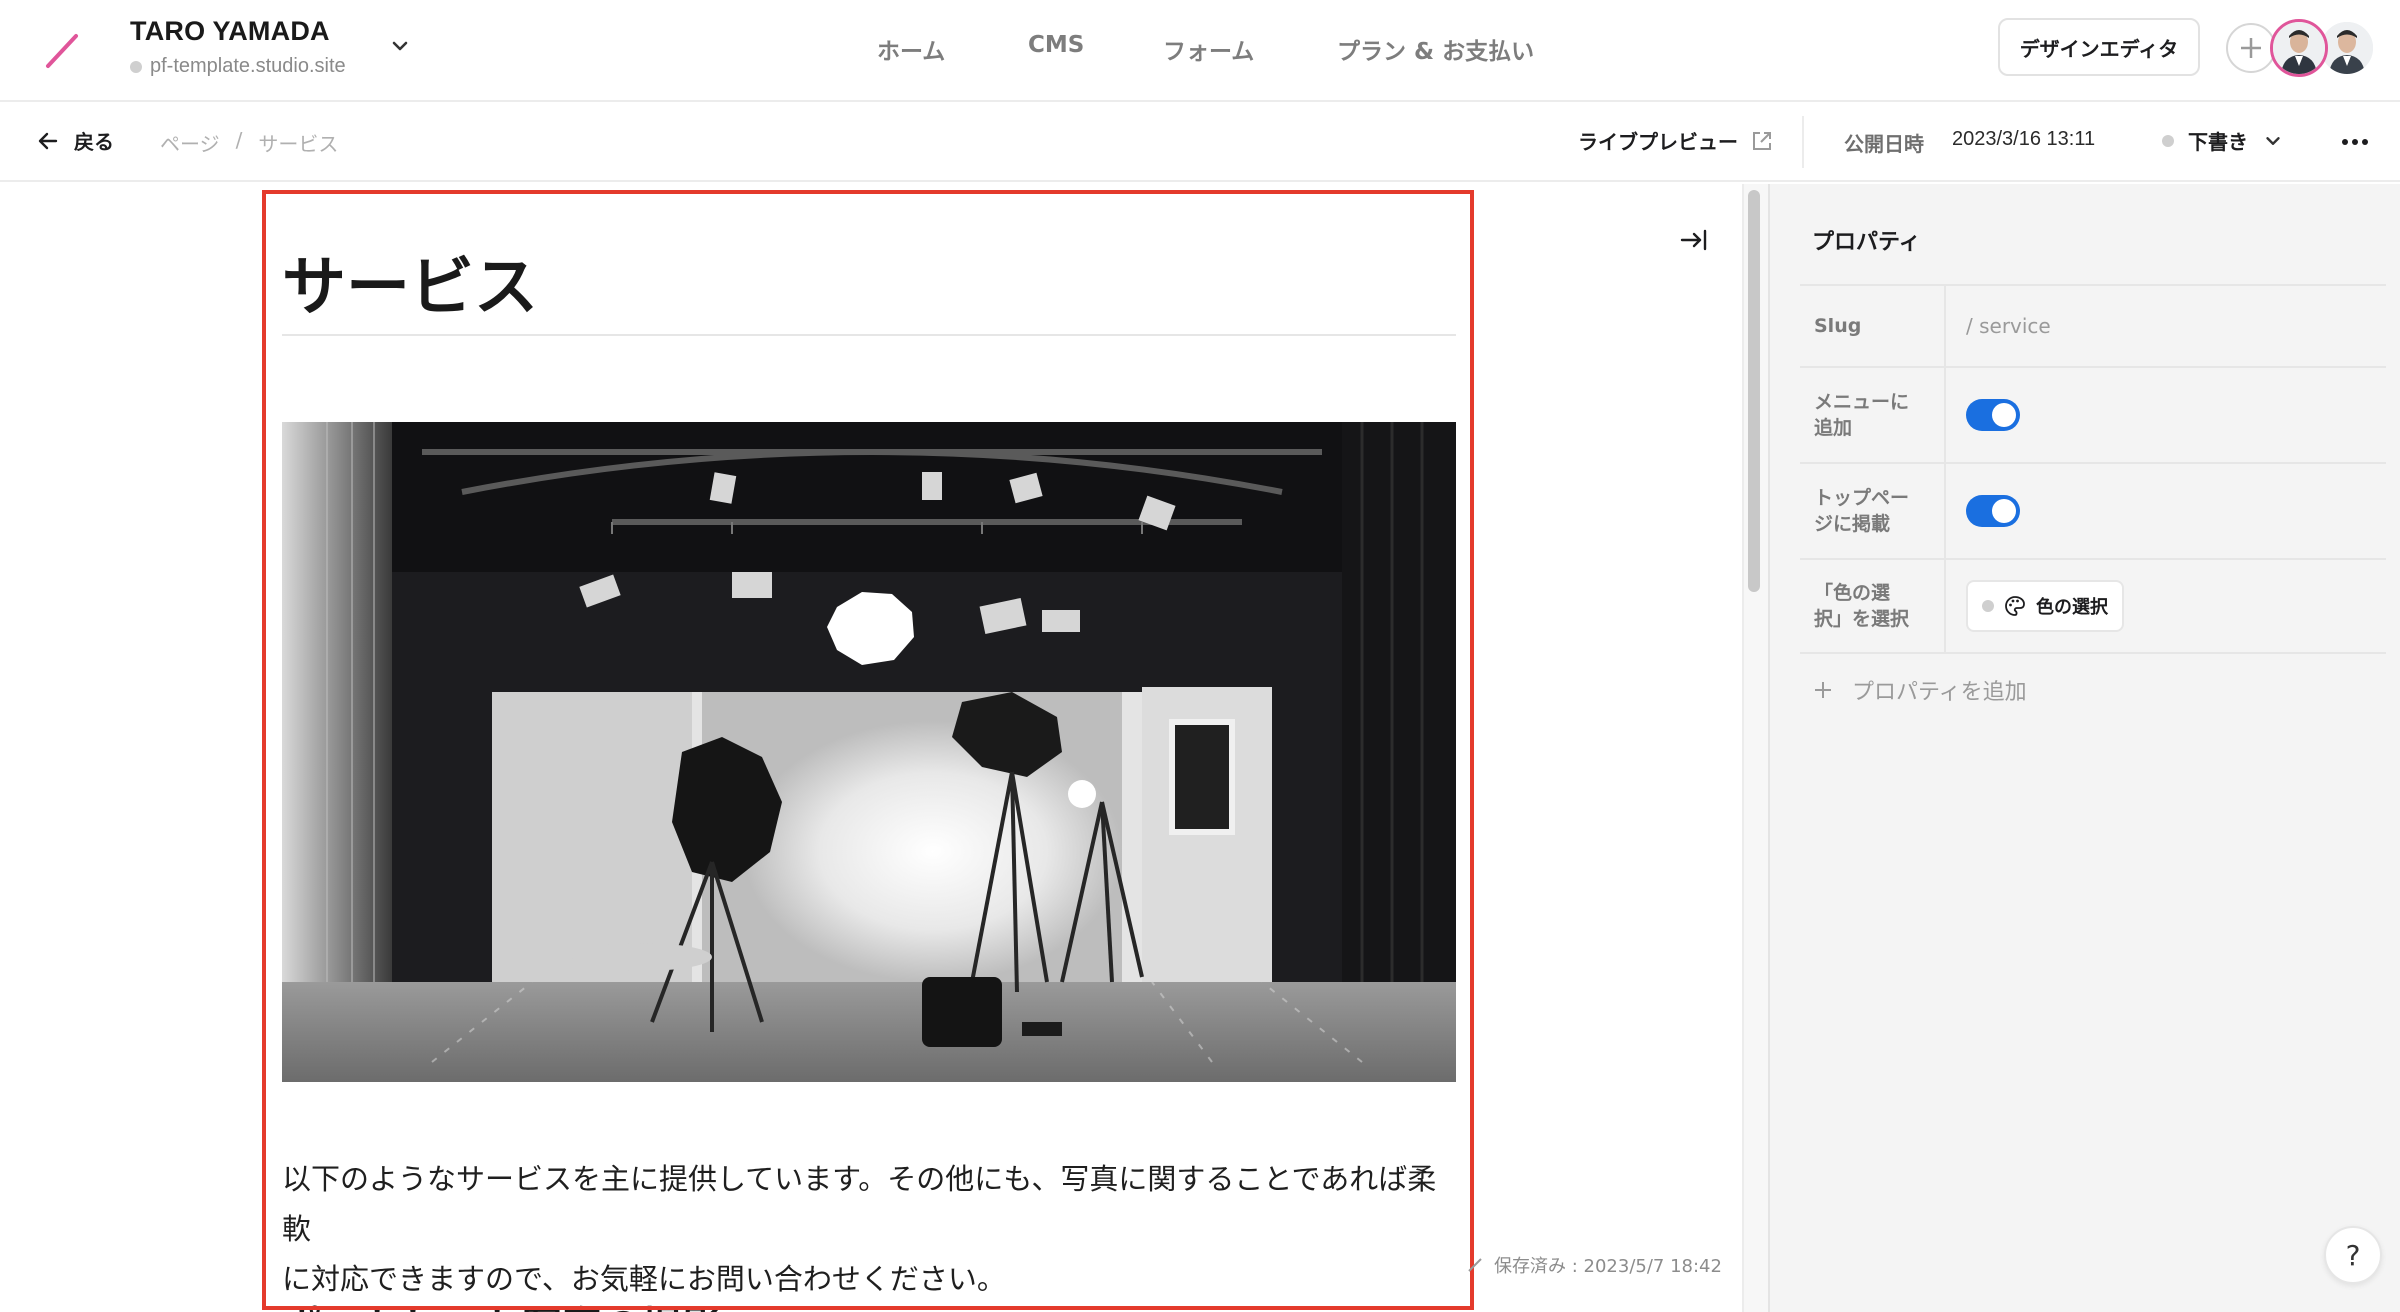 This screenshot has width=2400, height=1312. What do you see at coordinates (1866, 242) in the screenshot?
I see `panel-title: プロパティ` at bounding box center [1866, 242].